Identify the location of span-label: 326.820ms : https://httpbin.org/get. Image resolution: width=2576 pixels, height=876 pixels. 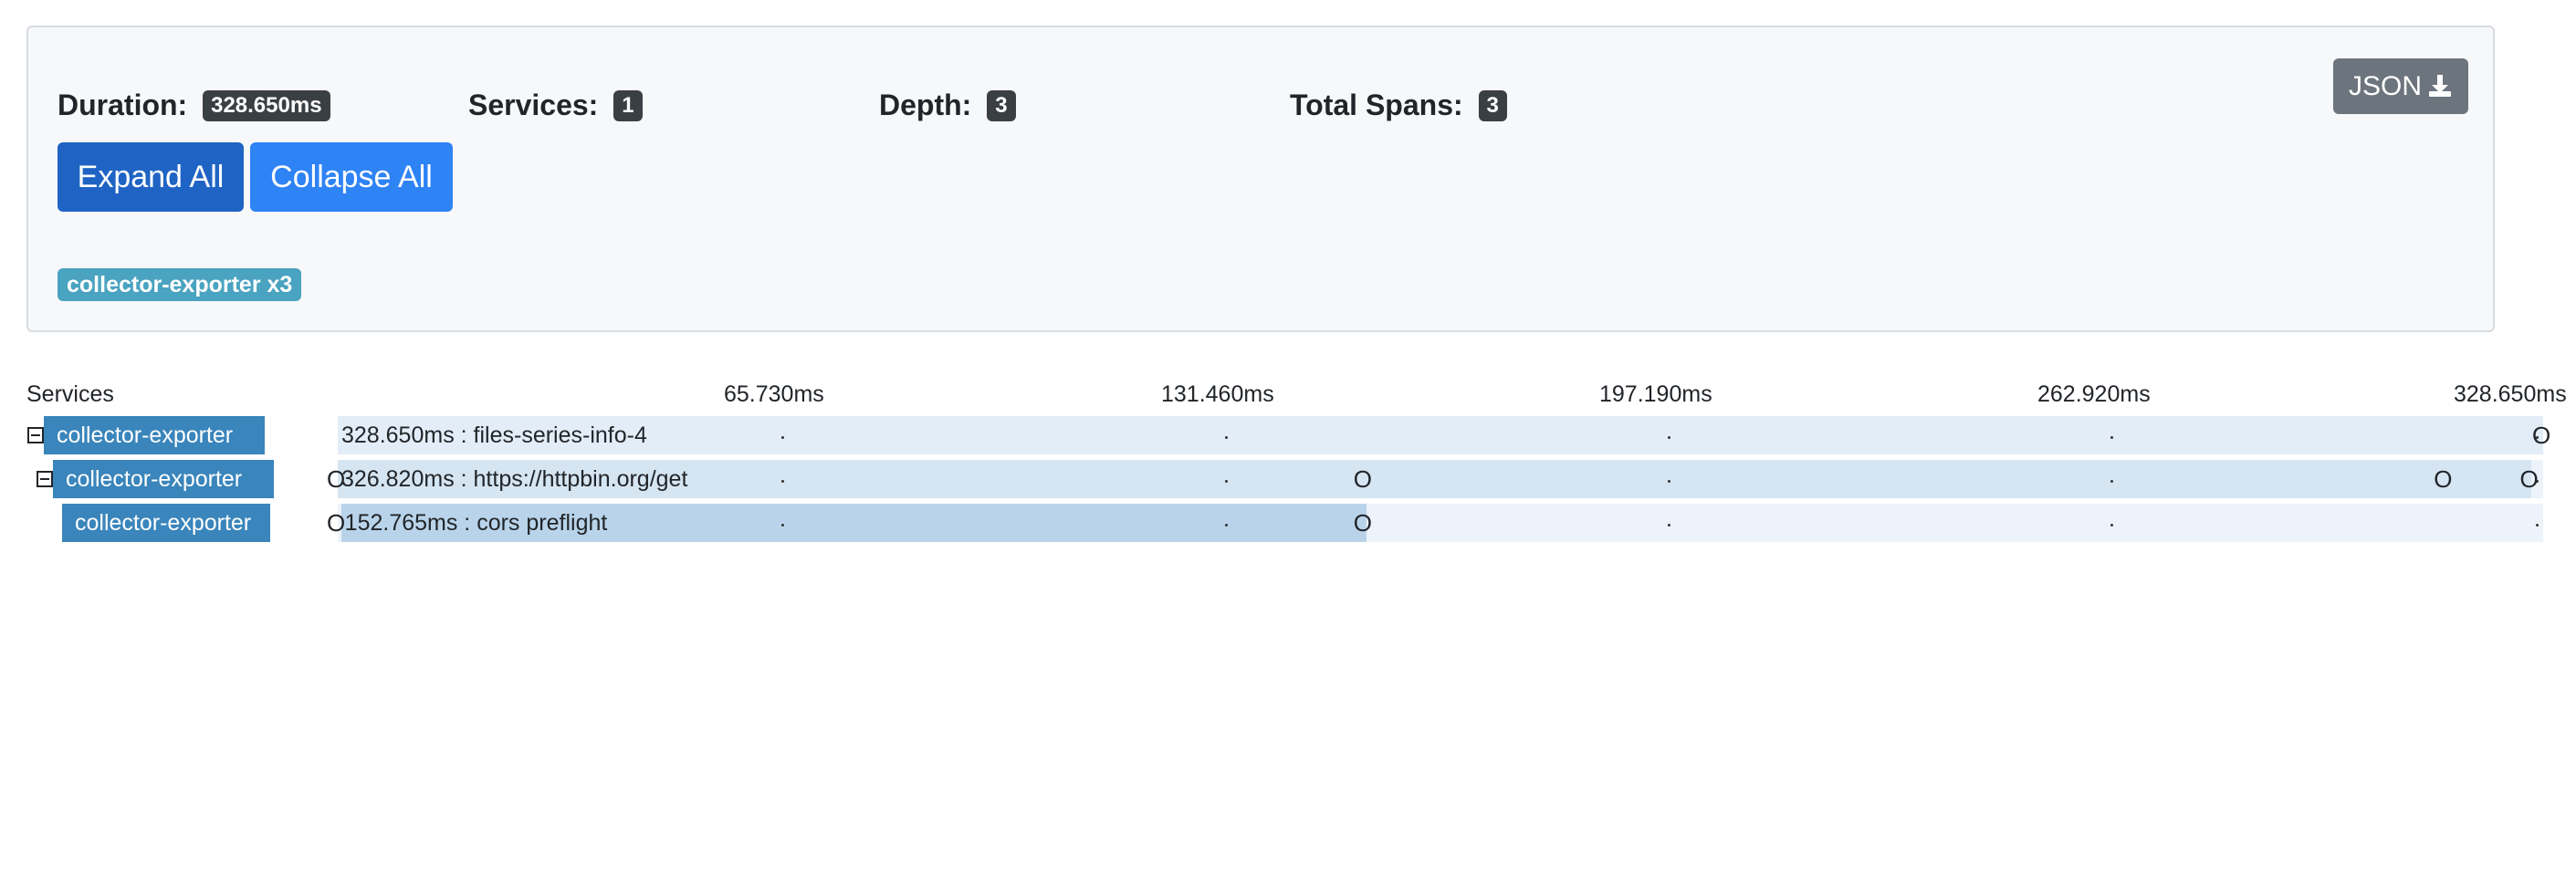
(514, 479).